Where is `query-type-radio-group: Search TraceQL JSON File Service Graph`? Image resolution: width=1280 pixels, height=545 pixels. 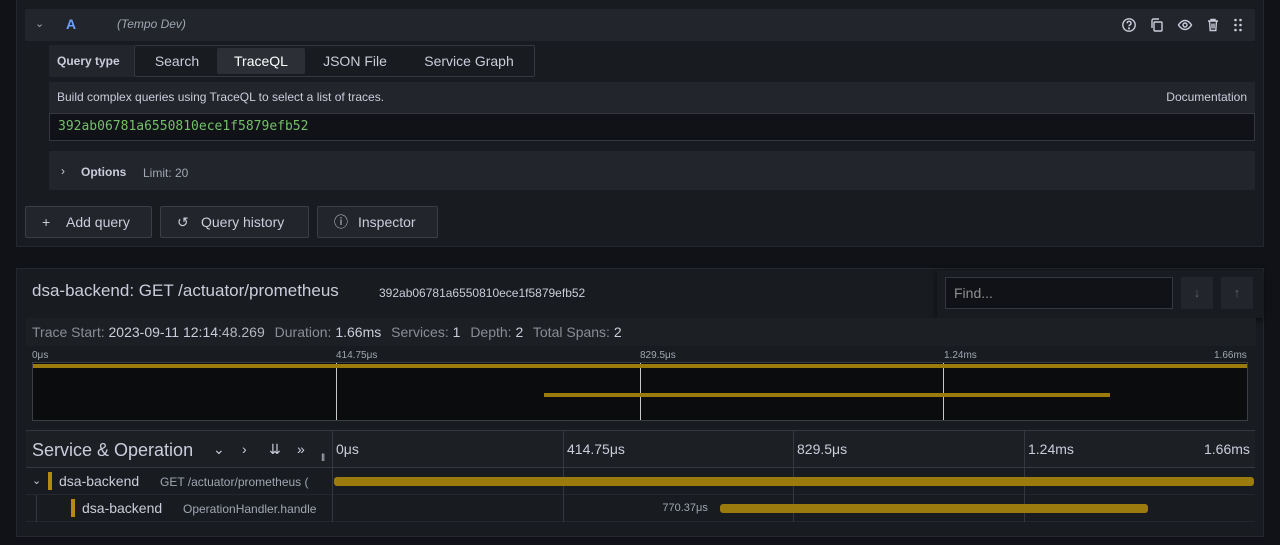 query-type-radio-group: Search TraceQL JSON File Service Graph is located at coordinates (334, 61).